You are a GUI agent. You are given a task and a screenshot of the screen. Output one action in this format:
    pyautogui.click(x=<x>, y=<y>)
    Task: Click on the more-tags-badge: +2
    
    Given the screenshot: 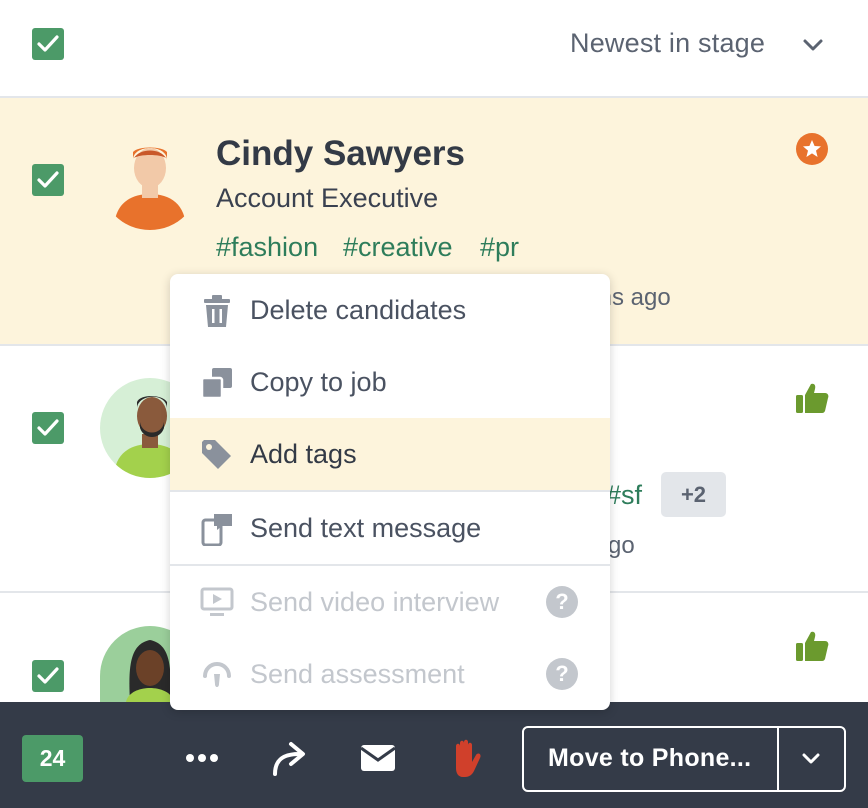 What is the action you would take?
    pyautogui.click(x=693, y=494)
    